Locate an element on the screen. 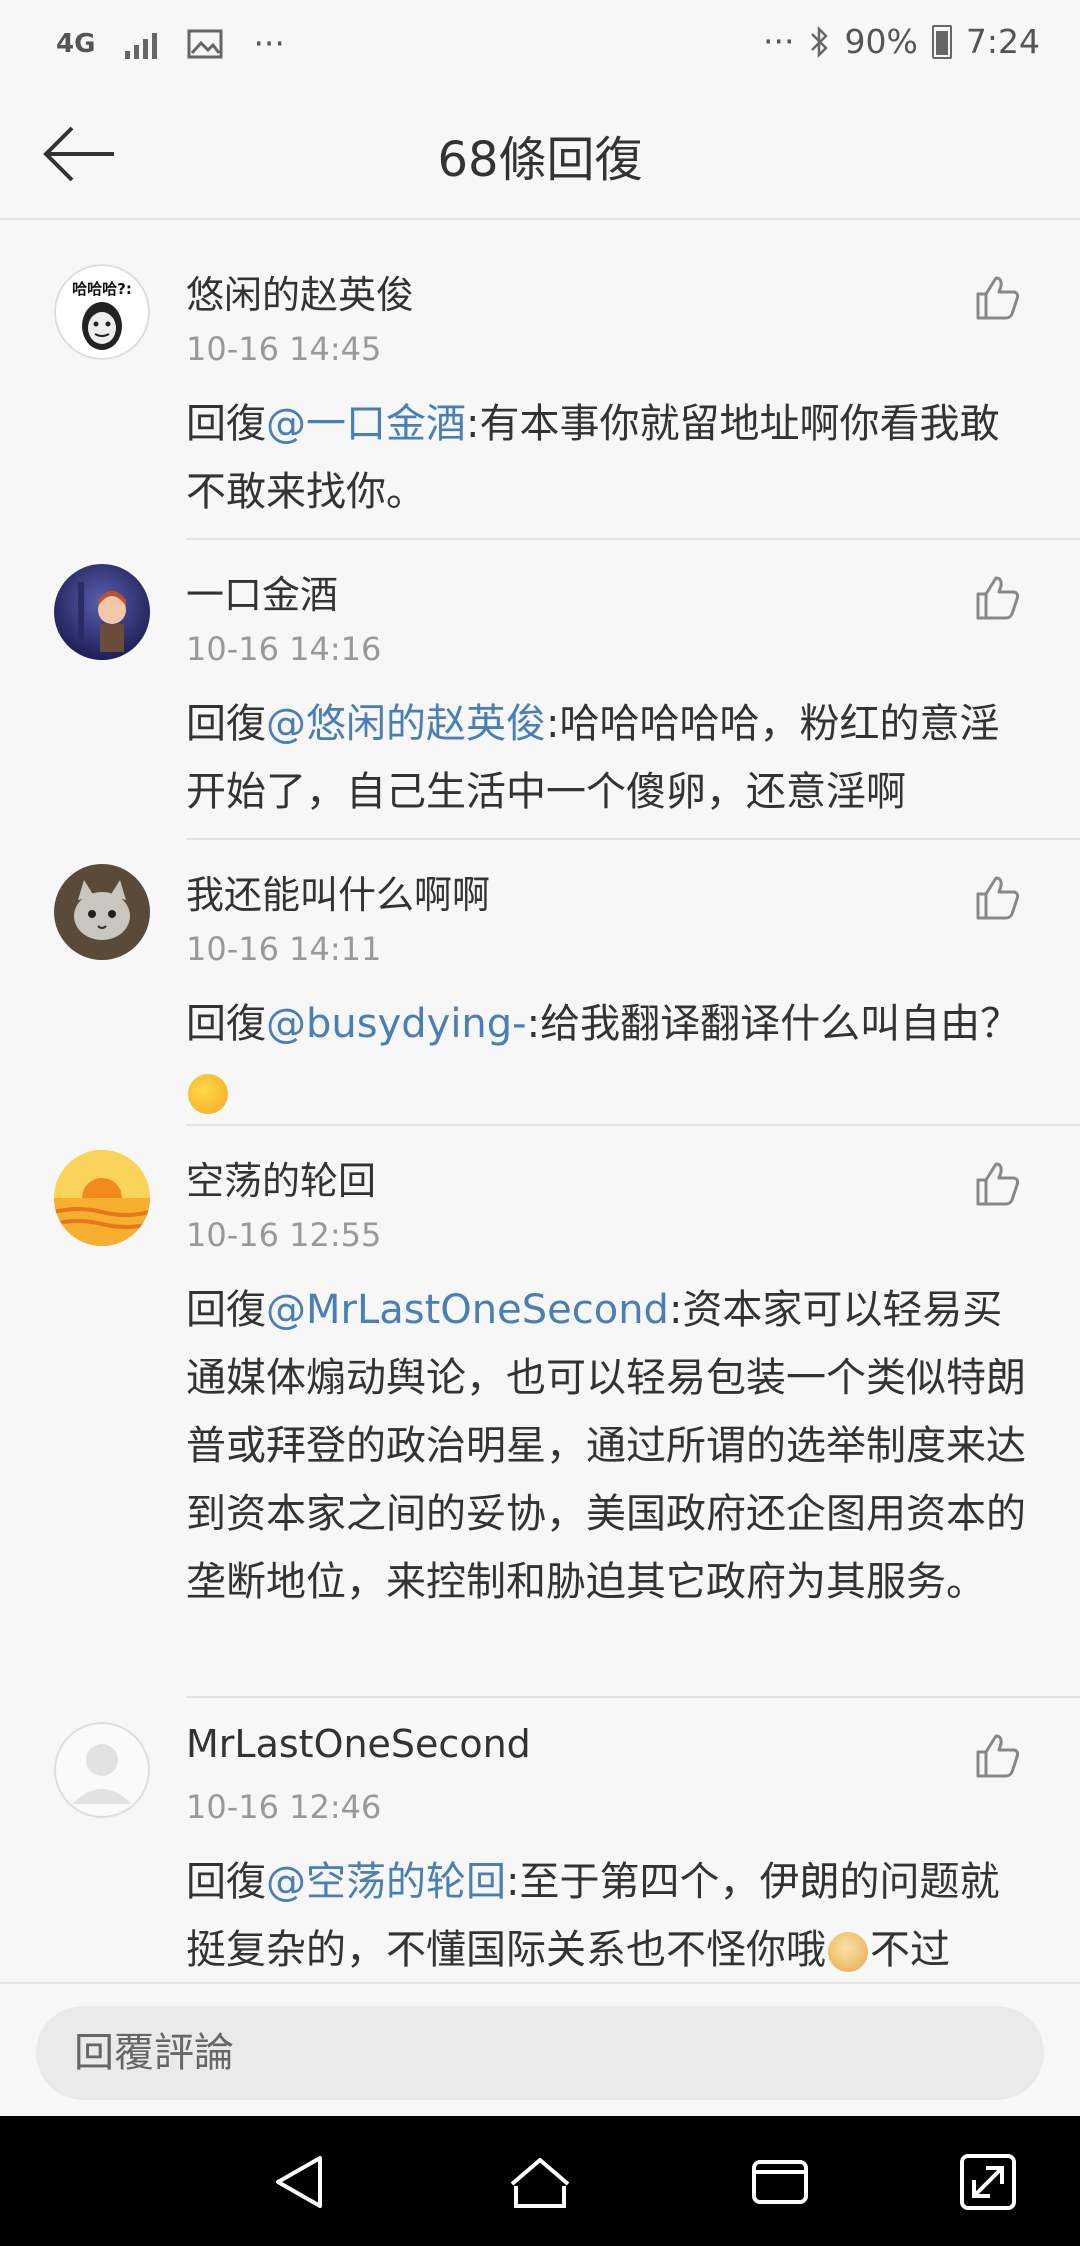 The height and width of the screenshot is (2246, 1080). comment-text: 回復@busydying-:给我翻译翻译什么叫自由？ is located at coordinates (611, 1058).